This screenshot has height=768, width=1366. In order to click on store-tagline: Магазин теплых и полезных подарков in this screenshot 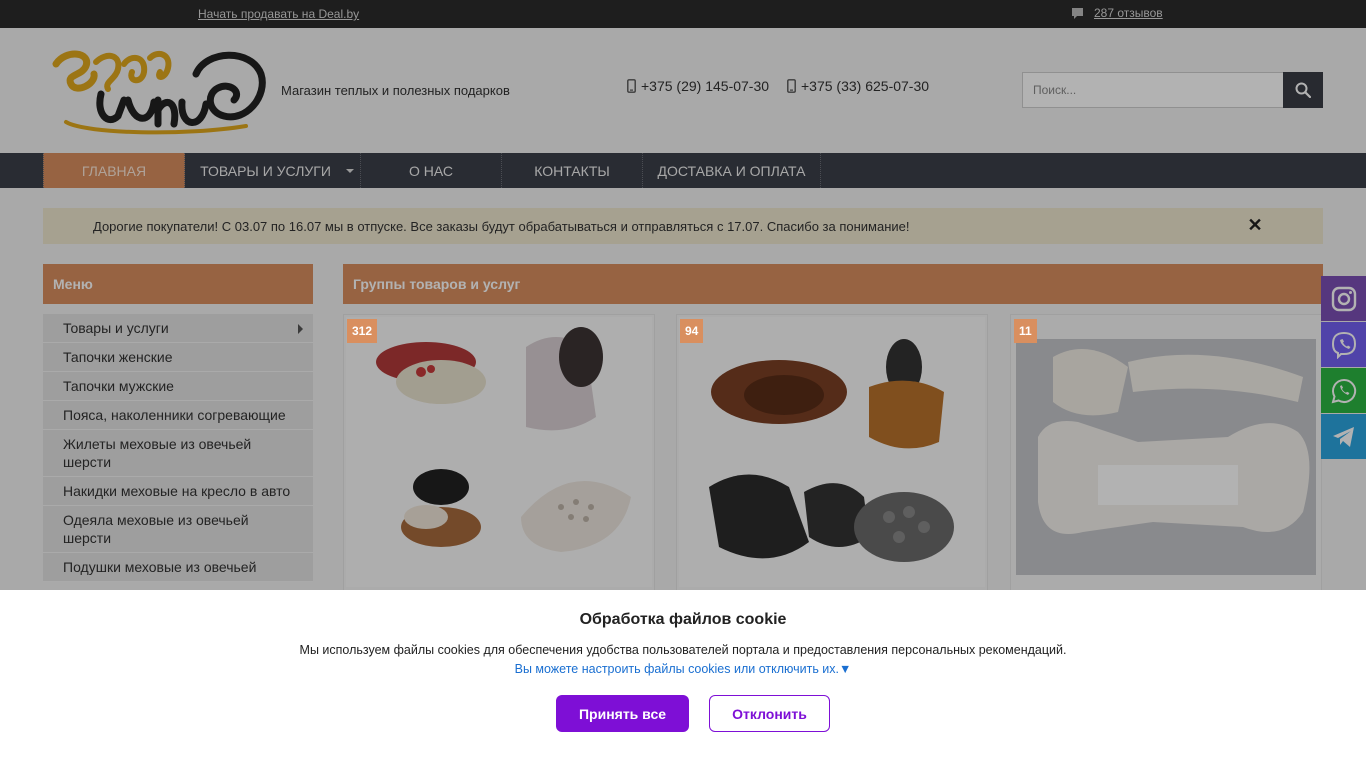, I will do `click(395, 90)`.